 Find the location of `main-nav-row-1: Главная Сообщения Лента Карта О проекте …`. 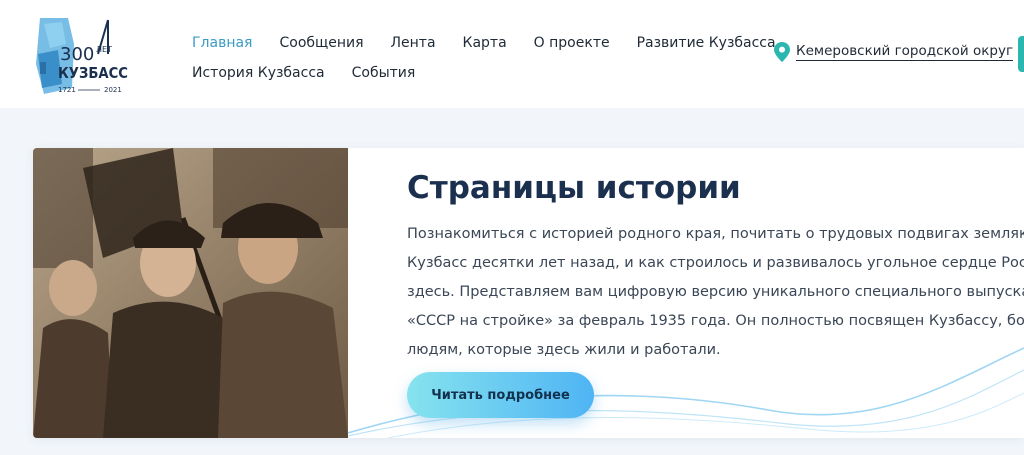

main-nav-row-1: Главная Сообщения Лента Карта О проекте … is located at coordinates (484, 43).